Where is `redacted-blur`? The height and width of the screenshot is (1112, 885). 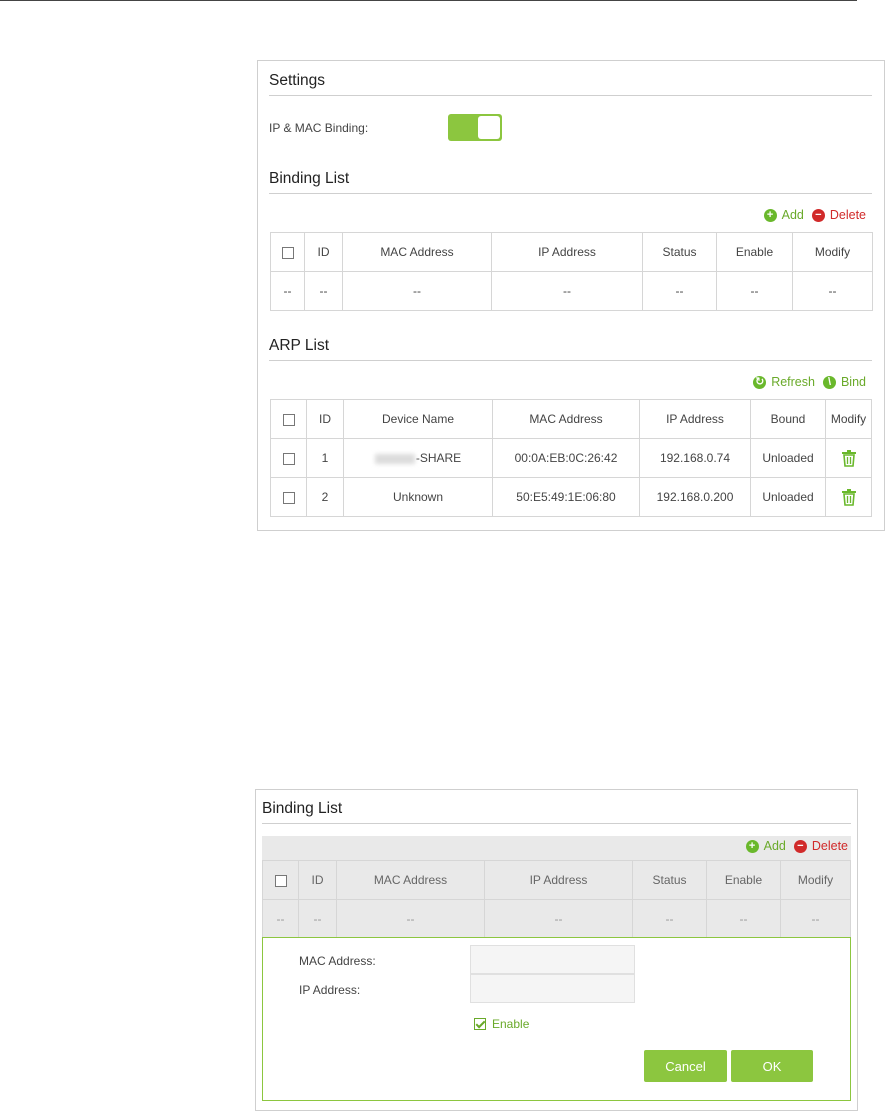
redacted-blur is located at coordinates (394, 458).